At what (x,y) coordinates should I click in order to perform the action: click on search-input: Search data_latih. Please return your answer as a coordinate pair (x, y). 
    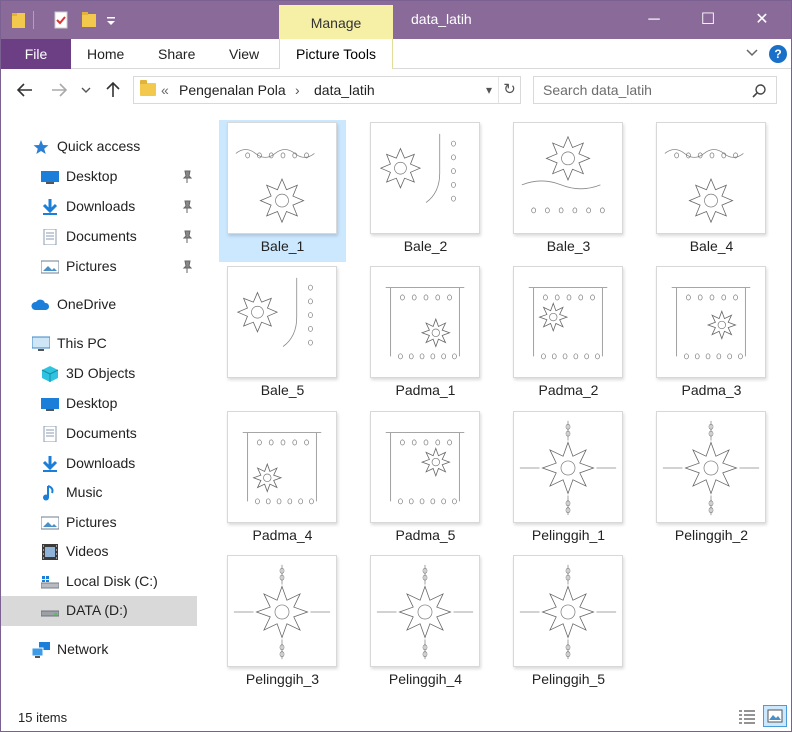
    Looking at the image, I should click on (597, 90).